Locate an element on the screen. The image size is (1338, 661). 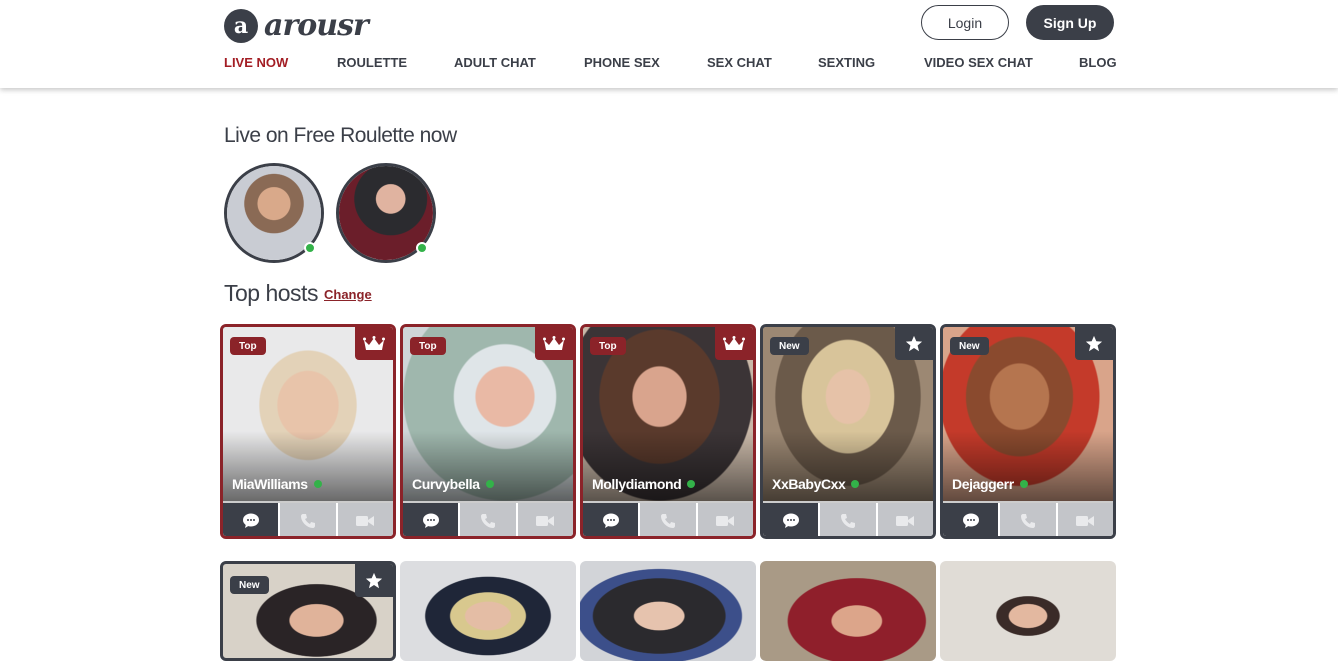
nav-video-sex-chat: VIDEO SEX CHAT is located at coordinates (978, 62).